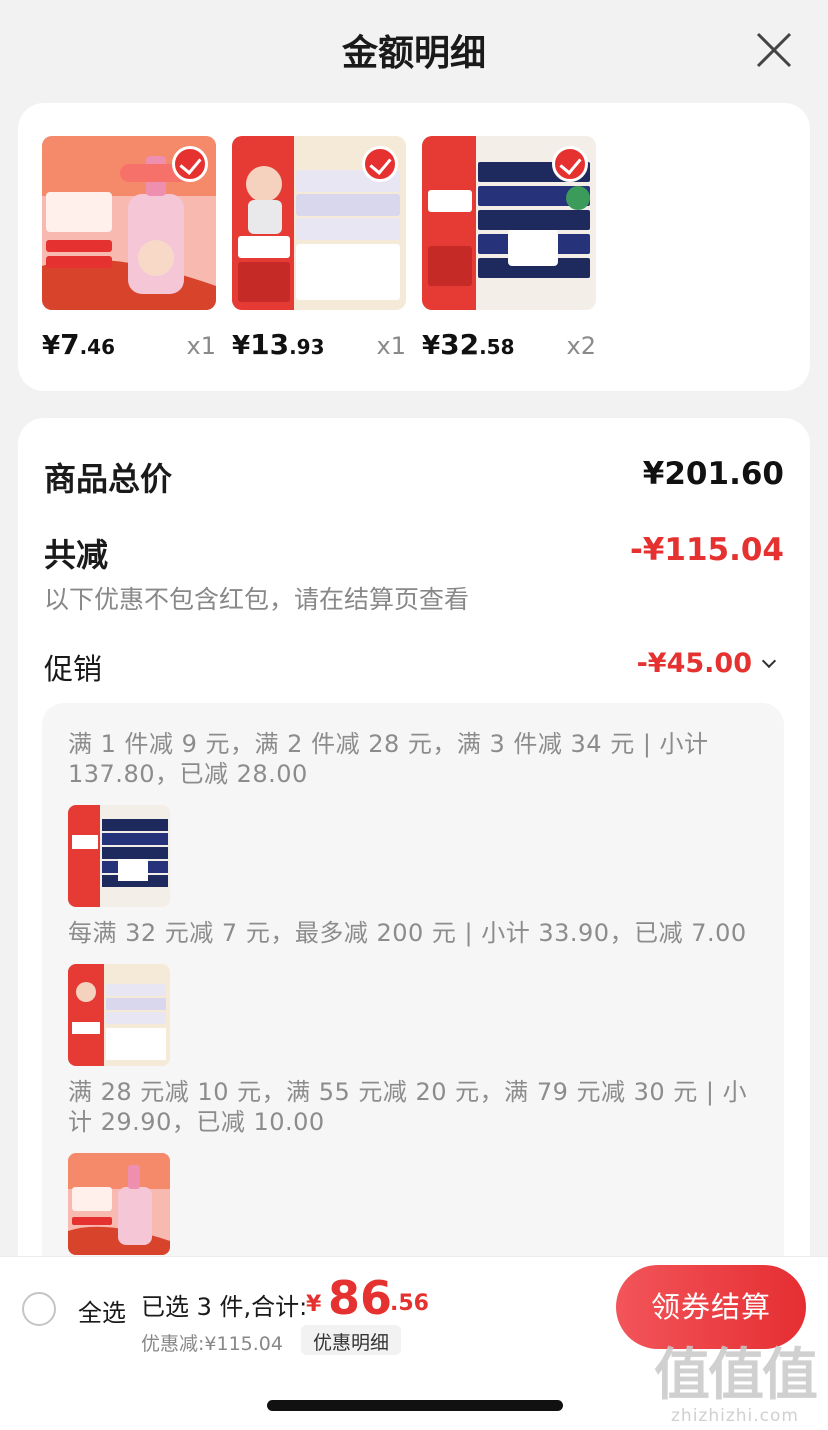 The height and width of the screenshot is (1430, 828). What do you see at coordinates (468, 344) in the screenshot?
I see `product-price: ¥32.58` at bounding box center [468, 344].